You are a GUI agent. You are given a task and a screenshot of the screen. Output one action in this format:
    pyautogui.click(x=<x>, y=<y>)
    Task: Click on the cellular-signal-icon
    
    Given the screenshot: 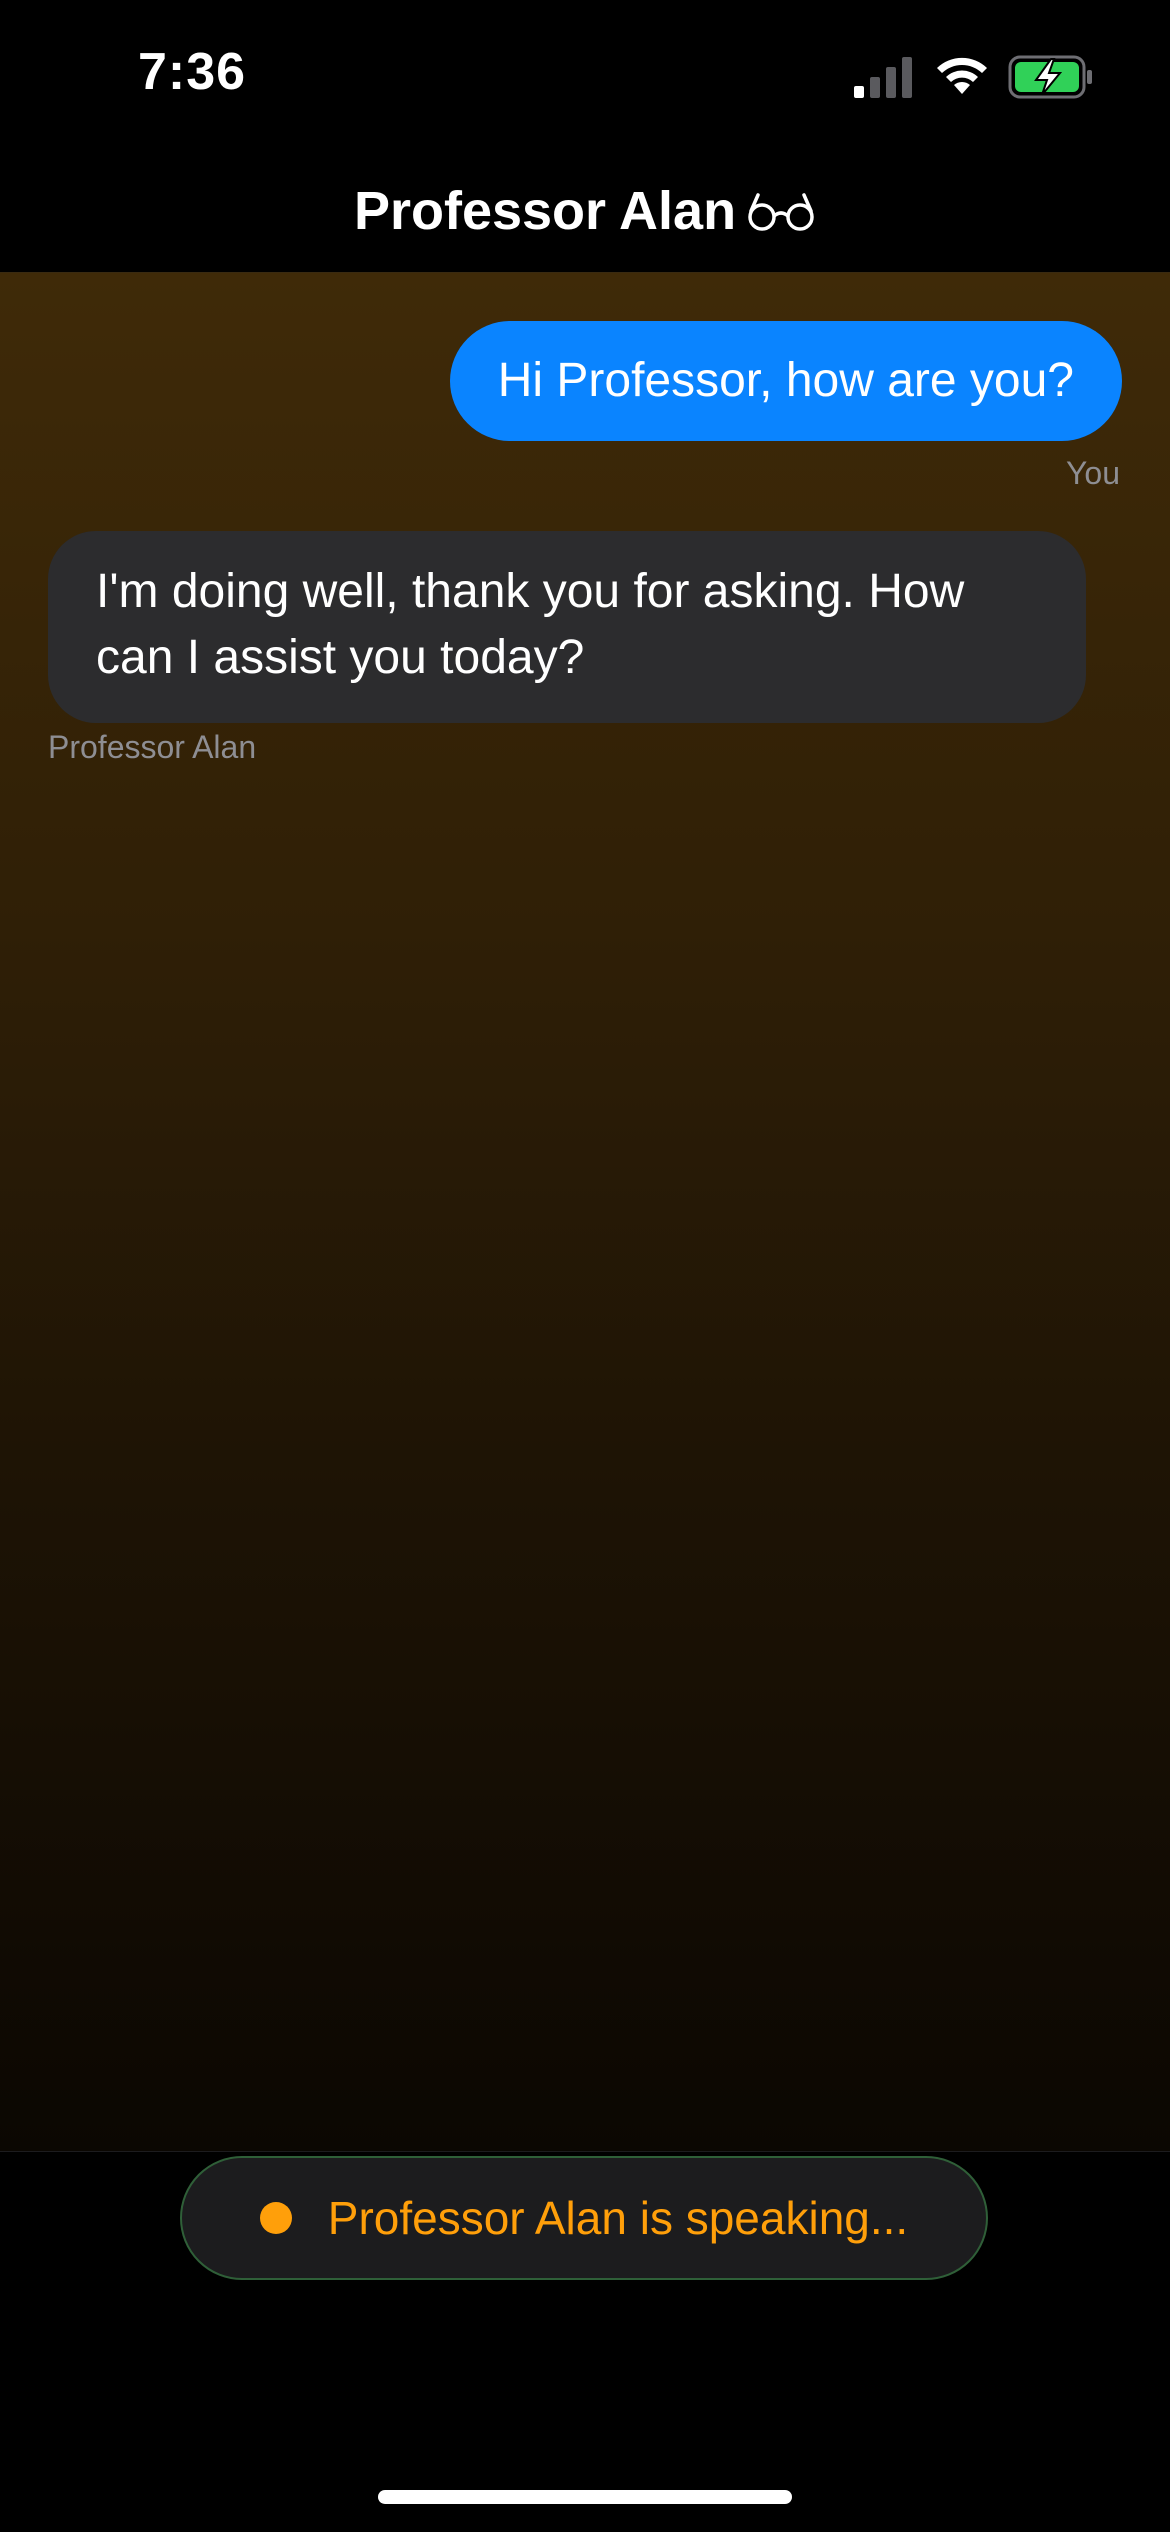 What is the action you would take?
    pyautogui.click(x=883, y=77)
    